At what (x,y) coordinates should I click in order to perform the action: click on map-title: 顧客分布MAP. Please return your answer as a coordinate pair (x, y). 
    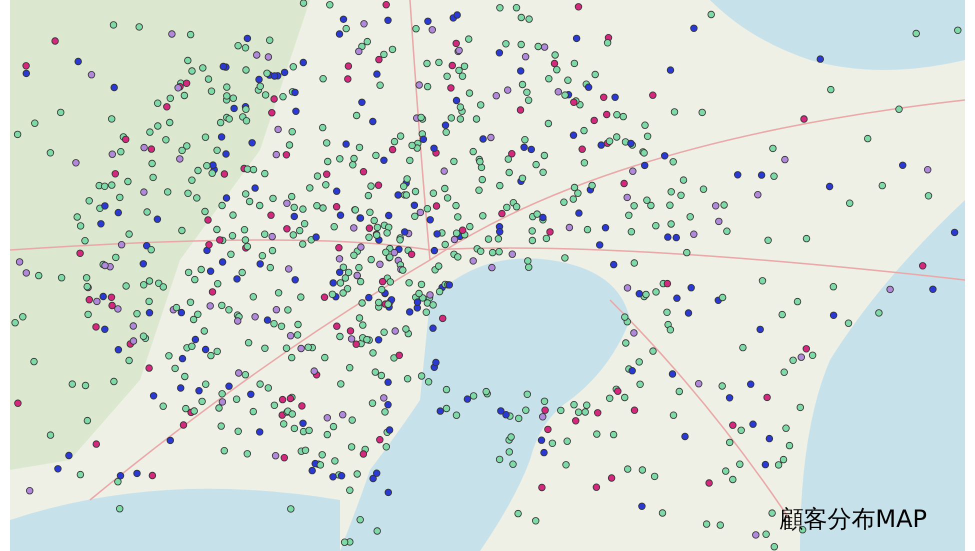
    Looking at the image, I should click on (853, 519).